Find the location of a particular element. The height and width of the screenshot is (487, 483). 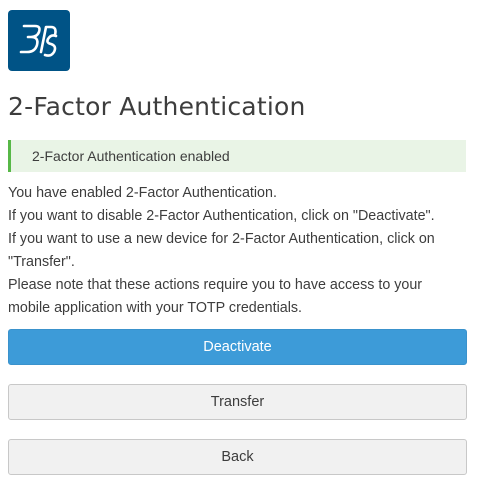

status-alert-text: 2-Factor Authentication enabled is located at coordinates (131, 156).